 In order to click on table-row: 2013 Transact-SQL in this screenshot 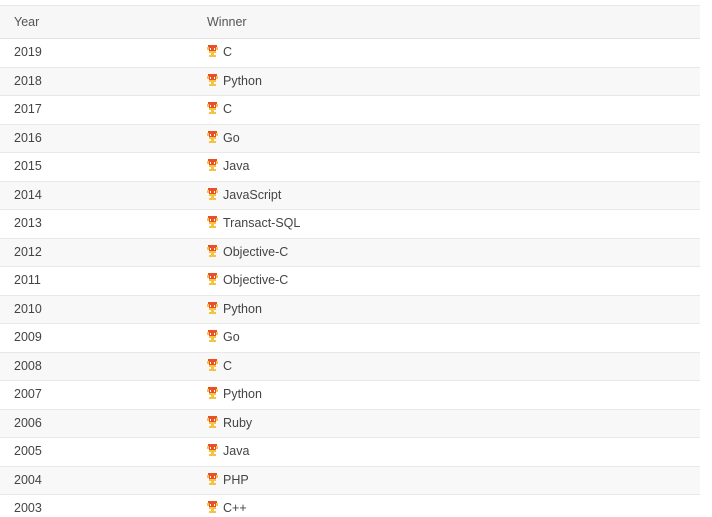, I will do `click(350, 224)`.